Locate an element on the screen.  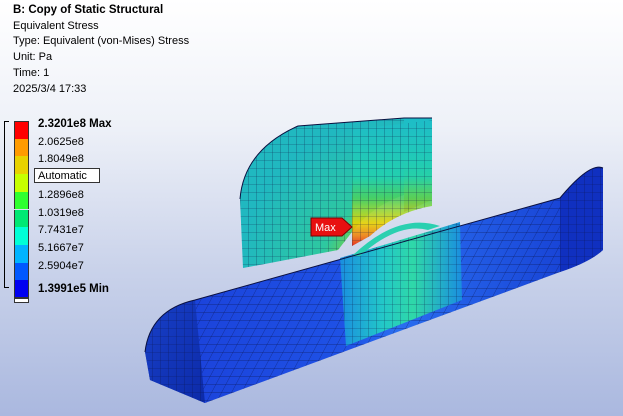
max-probe-label: Max is located at coordinates (325, 228).